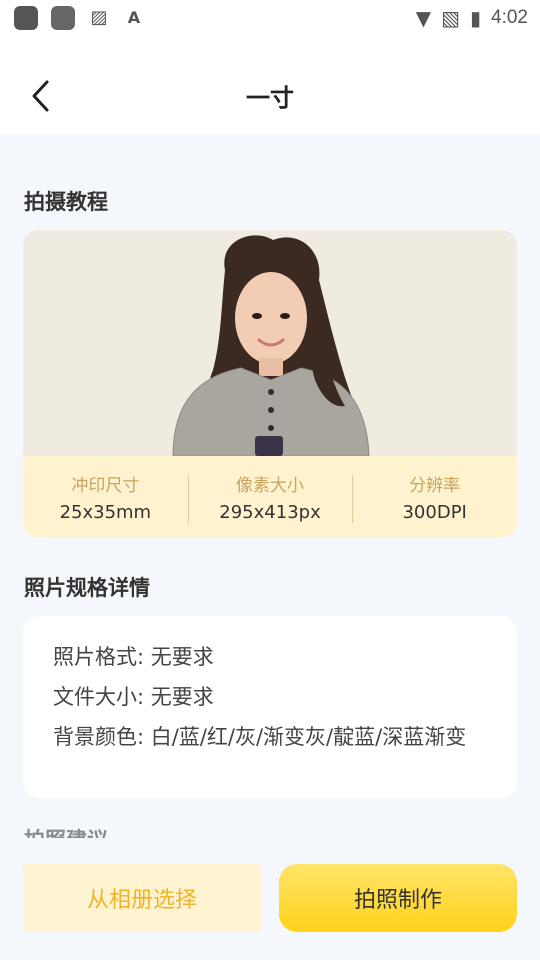 This screenshot has height=960, width=540. I want to click on image-icon: ▨, so click(99, 17).